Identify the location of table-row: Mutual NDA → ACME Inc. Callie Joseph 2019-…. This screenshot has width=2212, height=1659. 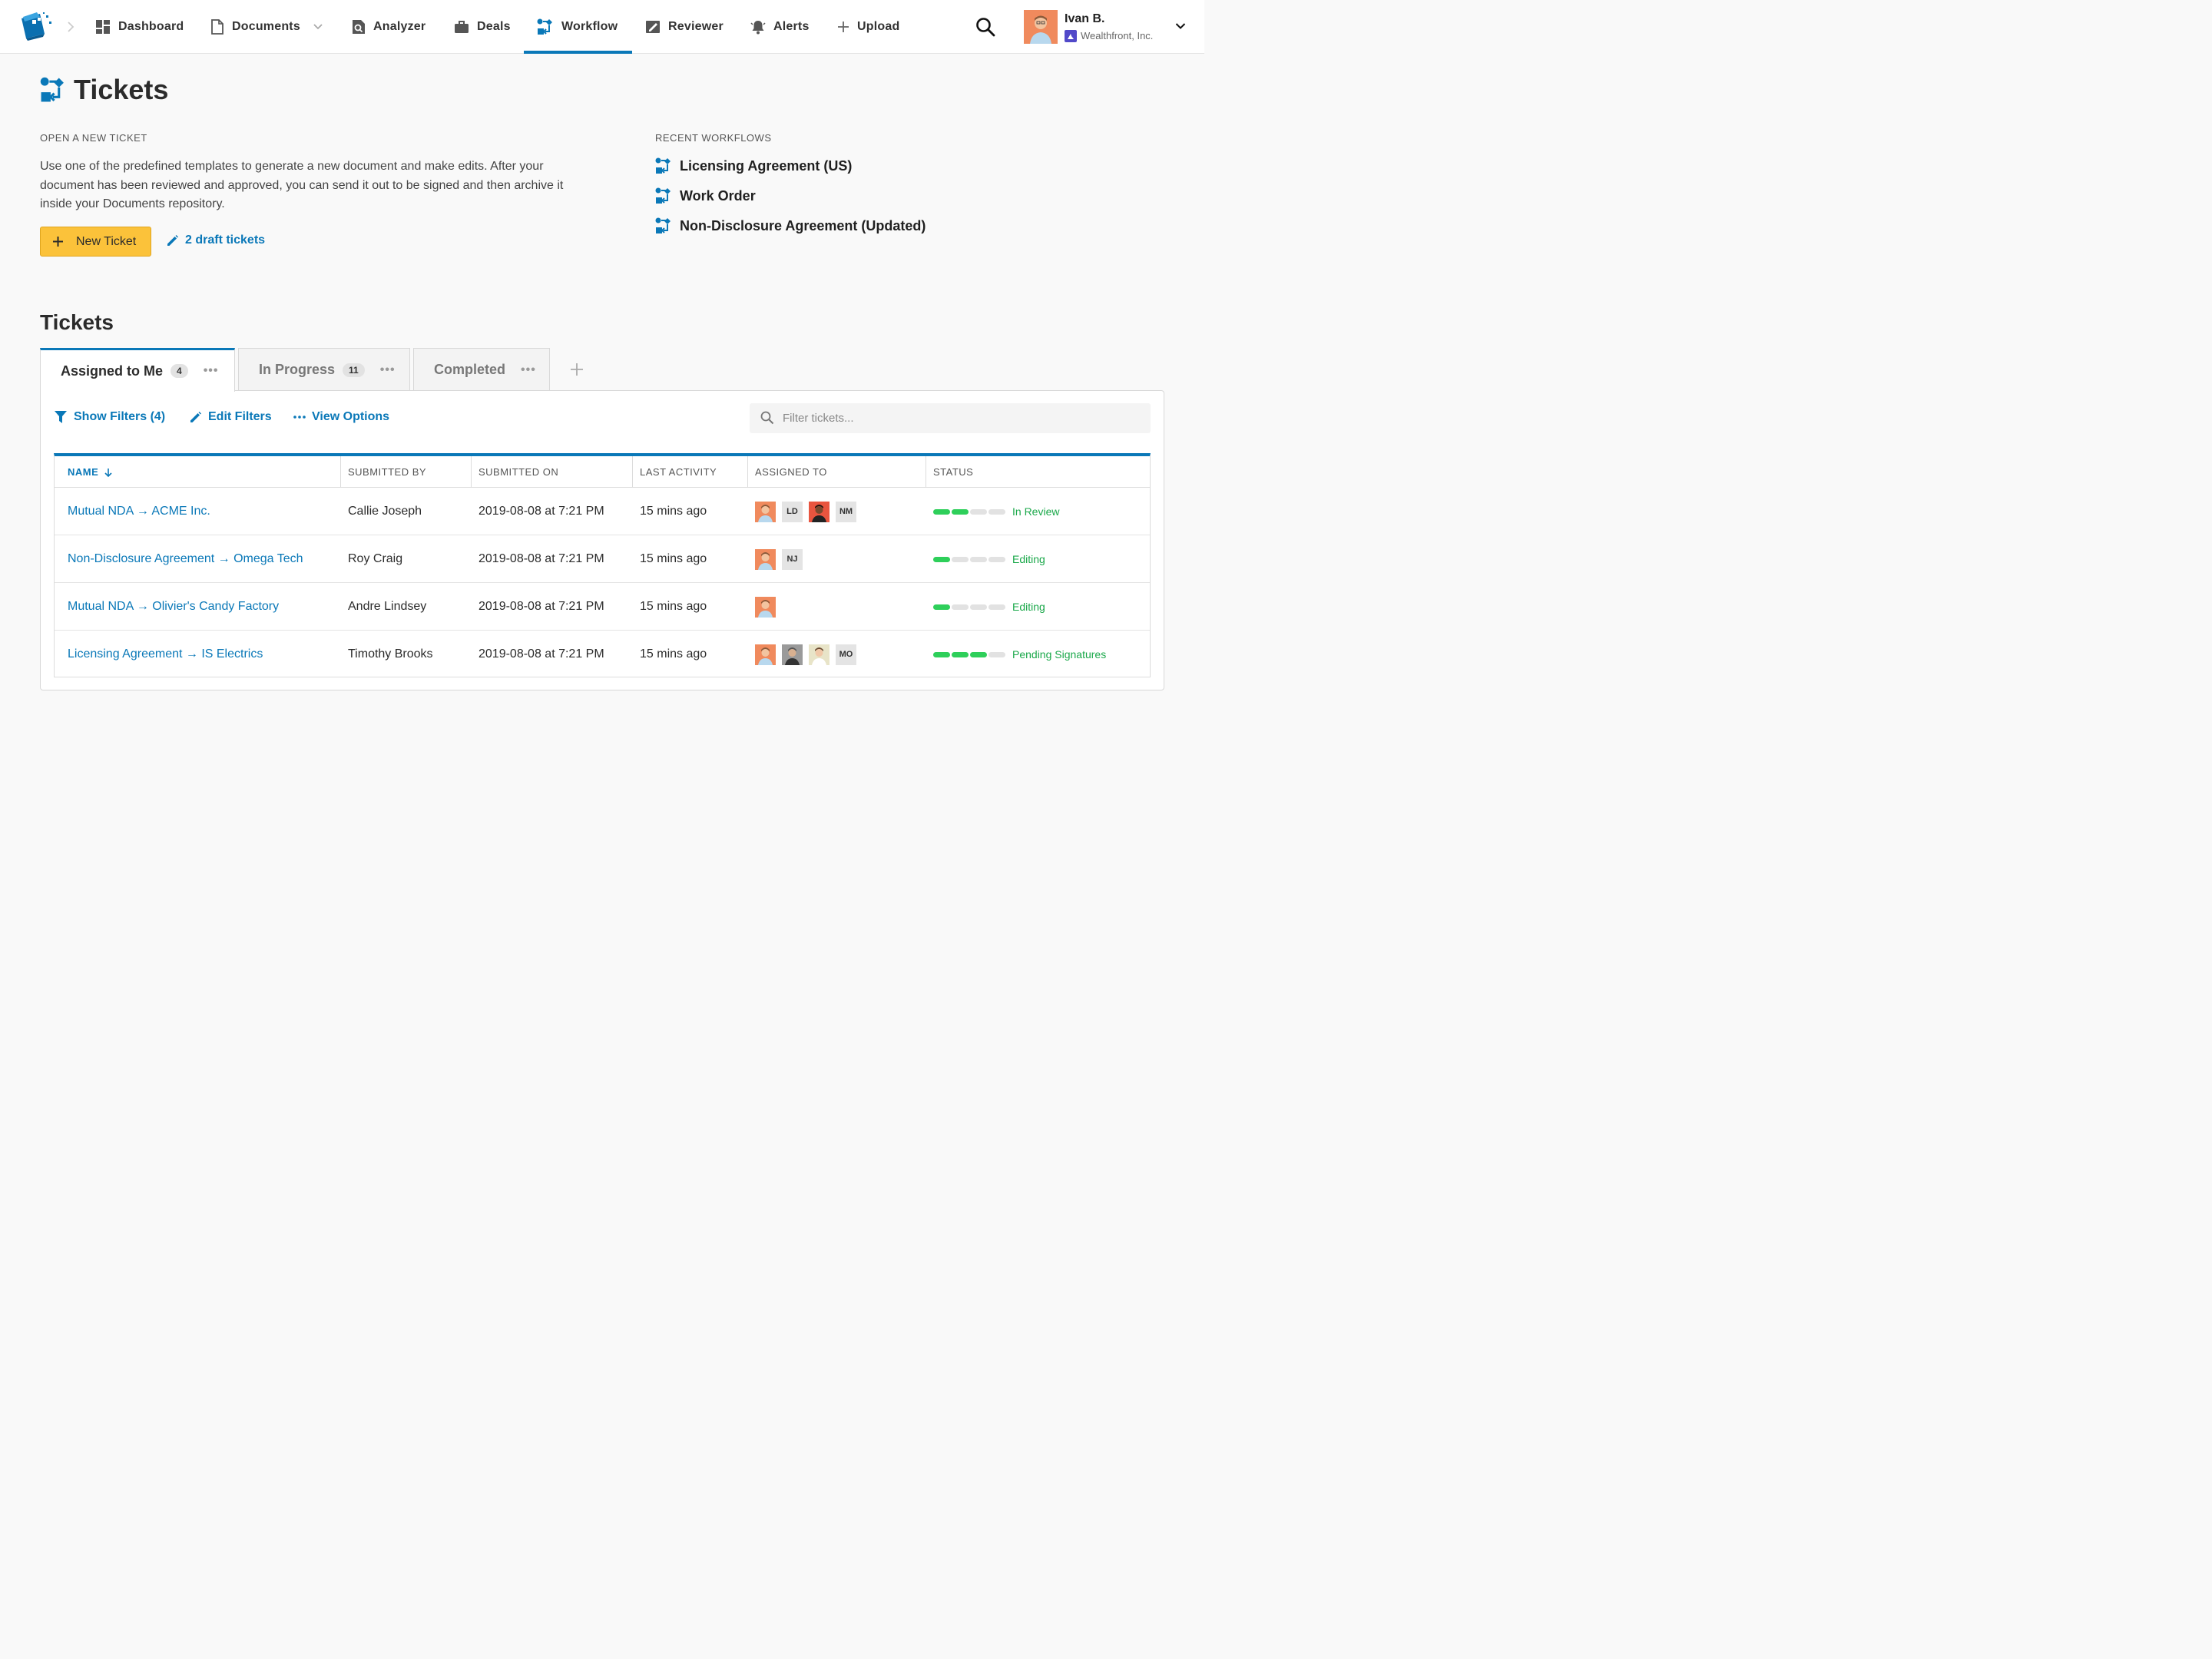
(602, 512).